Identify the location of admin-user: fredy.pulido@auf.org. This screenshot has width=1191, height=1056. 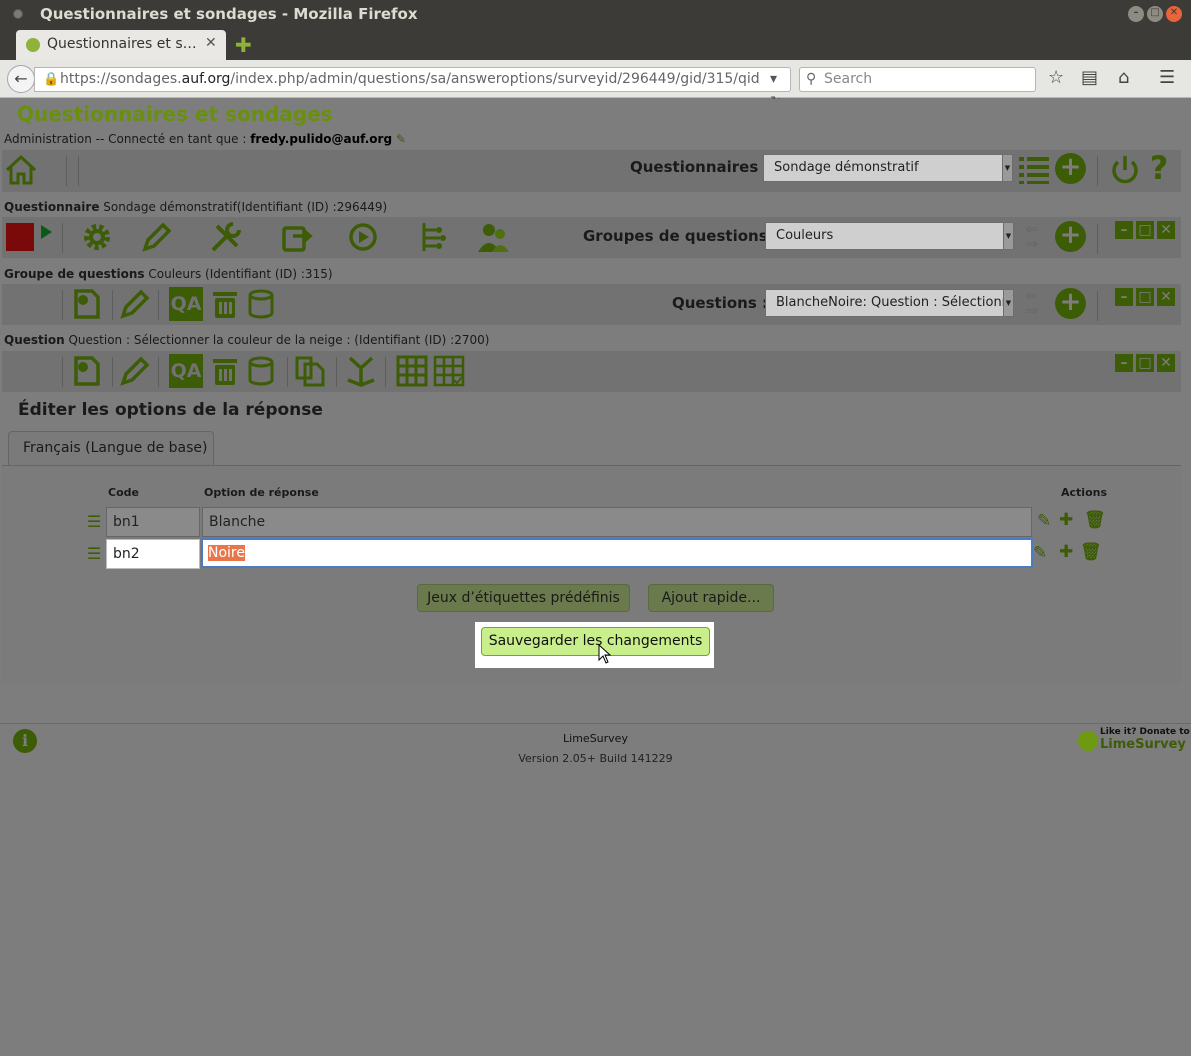
(321, 139).